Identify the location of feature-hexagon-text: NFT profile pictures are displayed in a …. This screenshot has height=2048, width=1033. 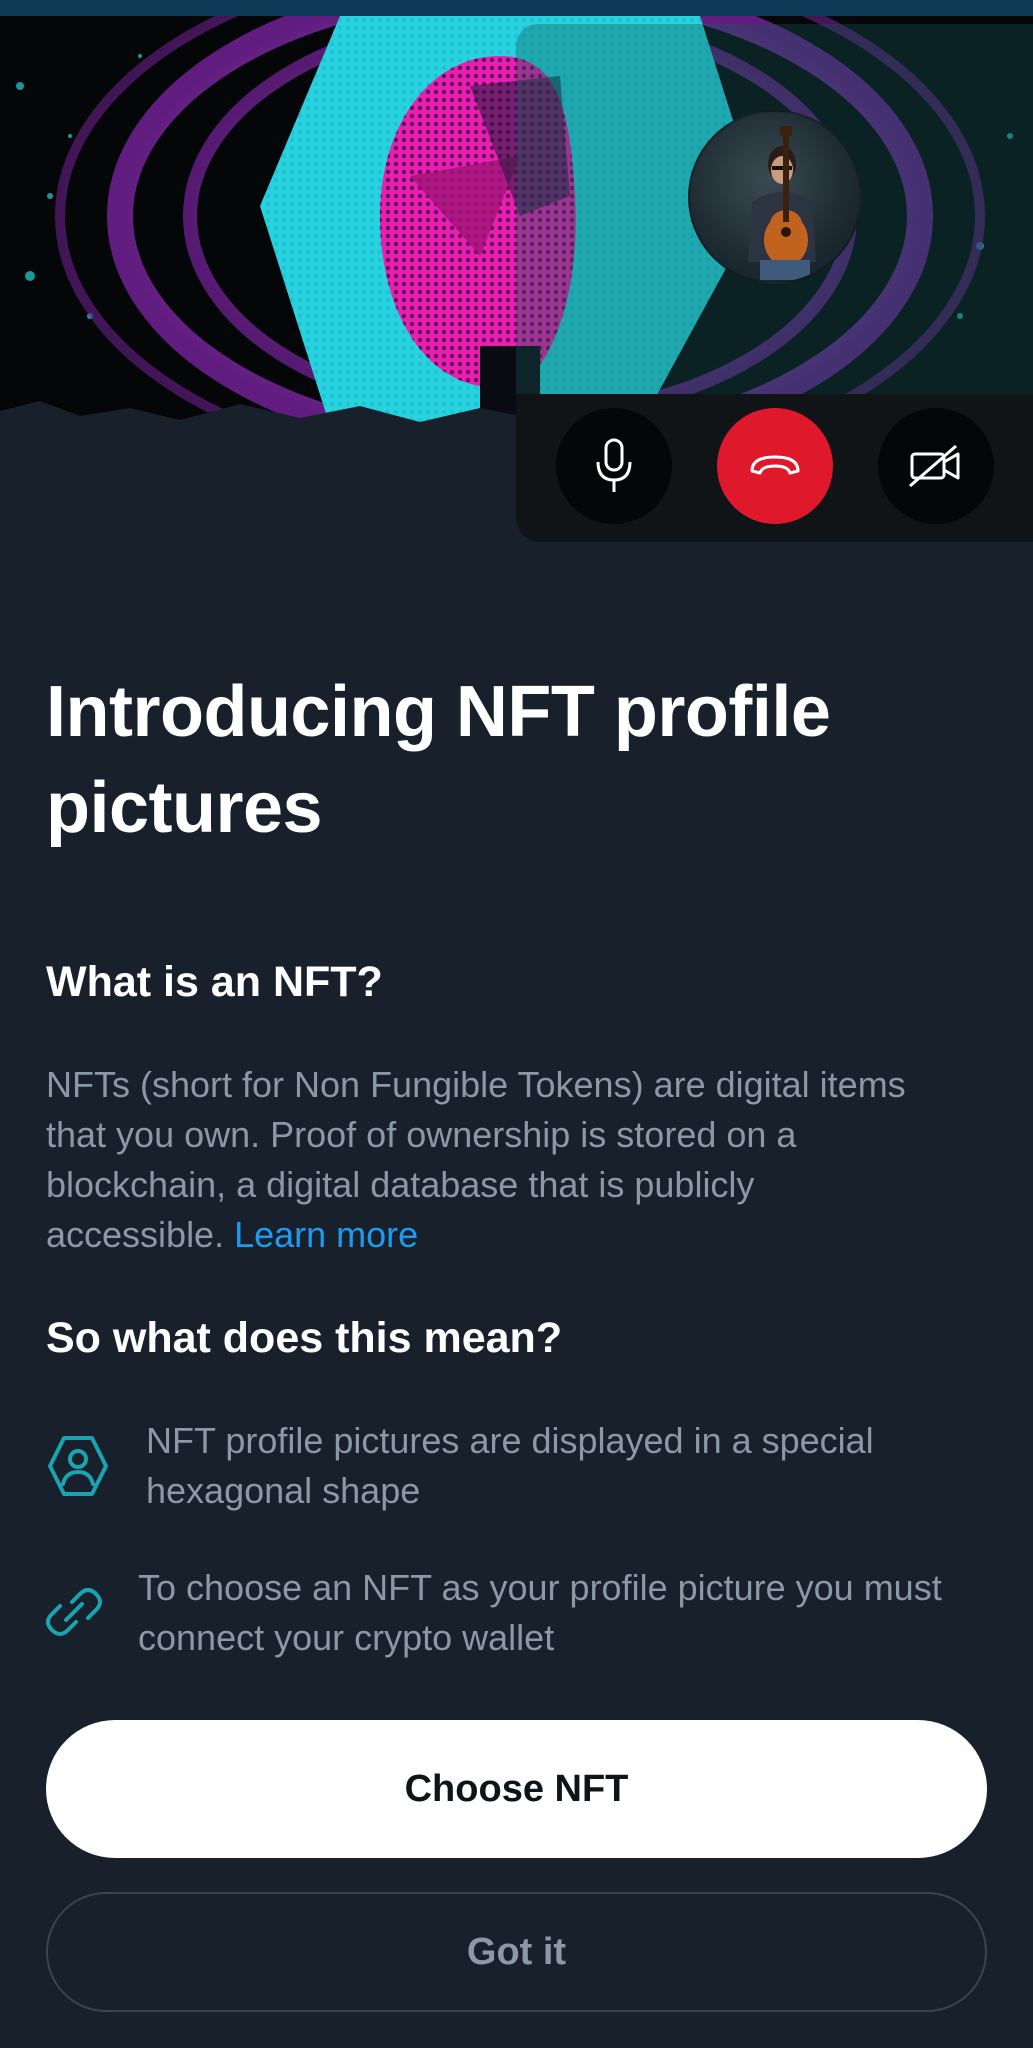
(510, 1465).